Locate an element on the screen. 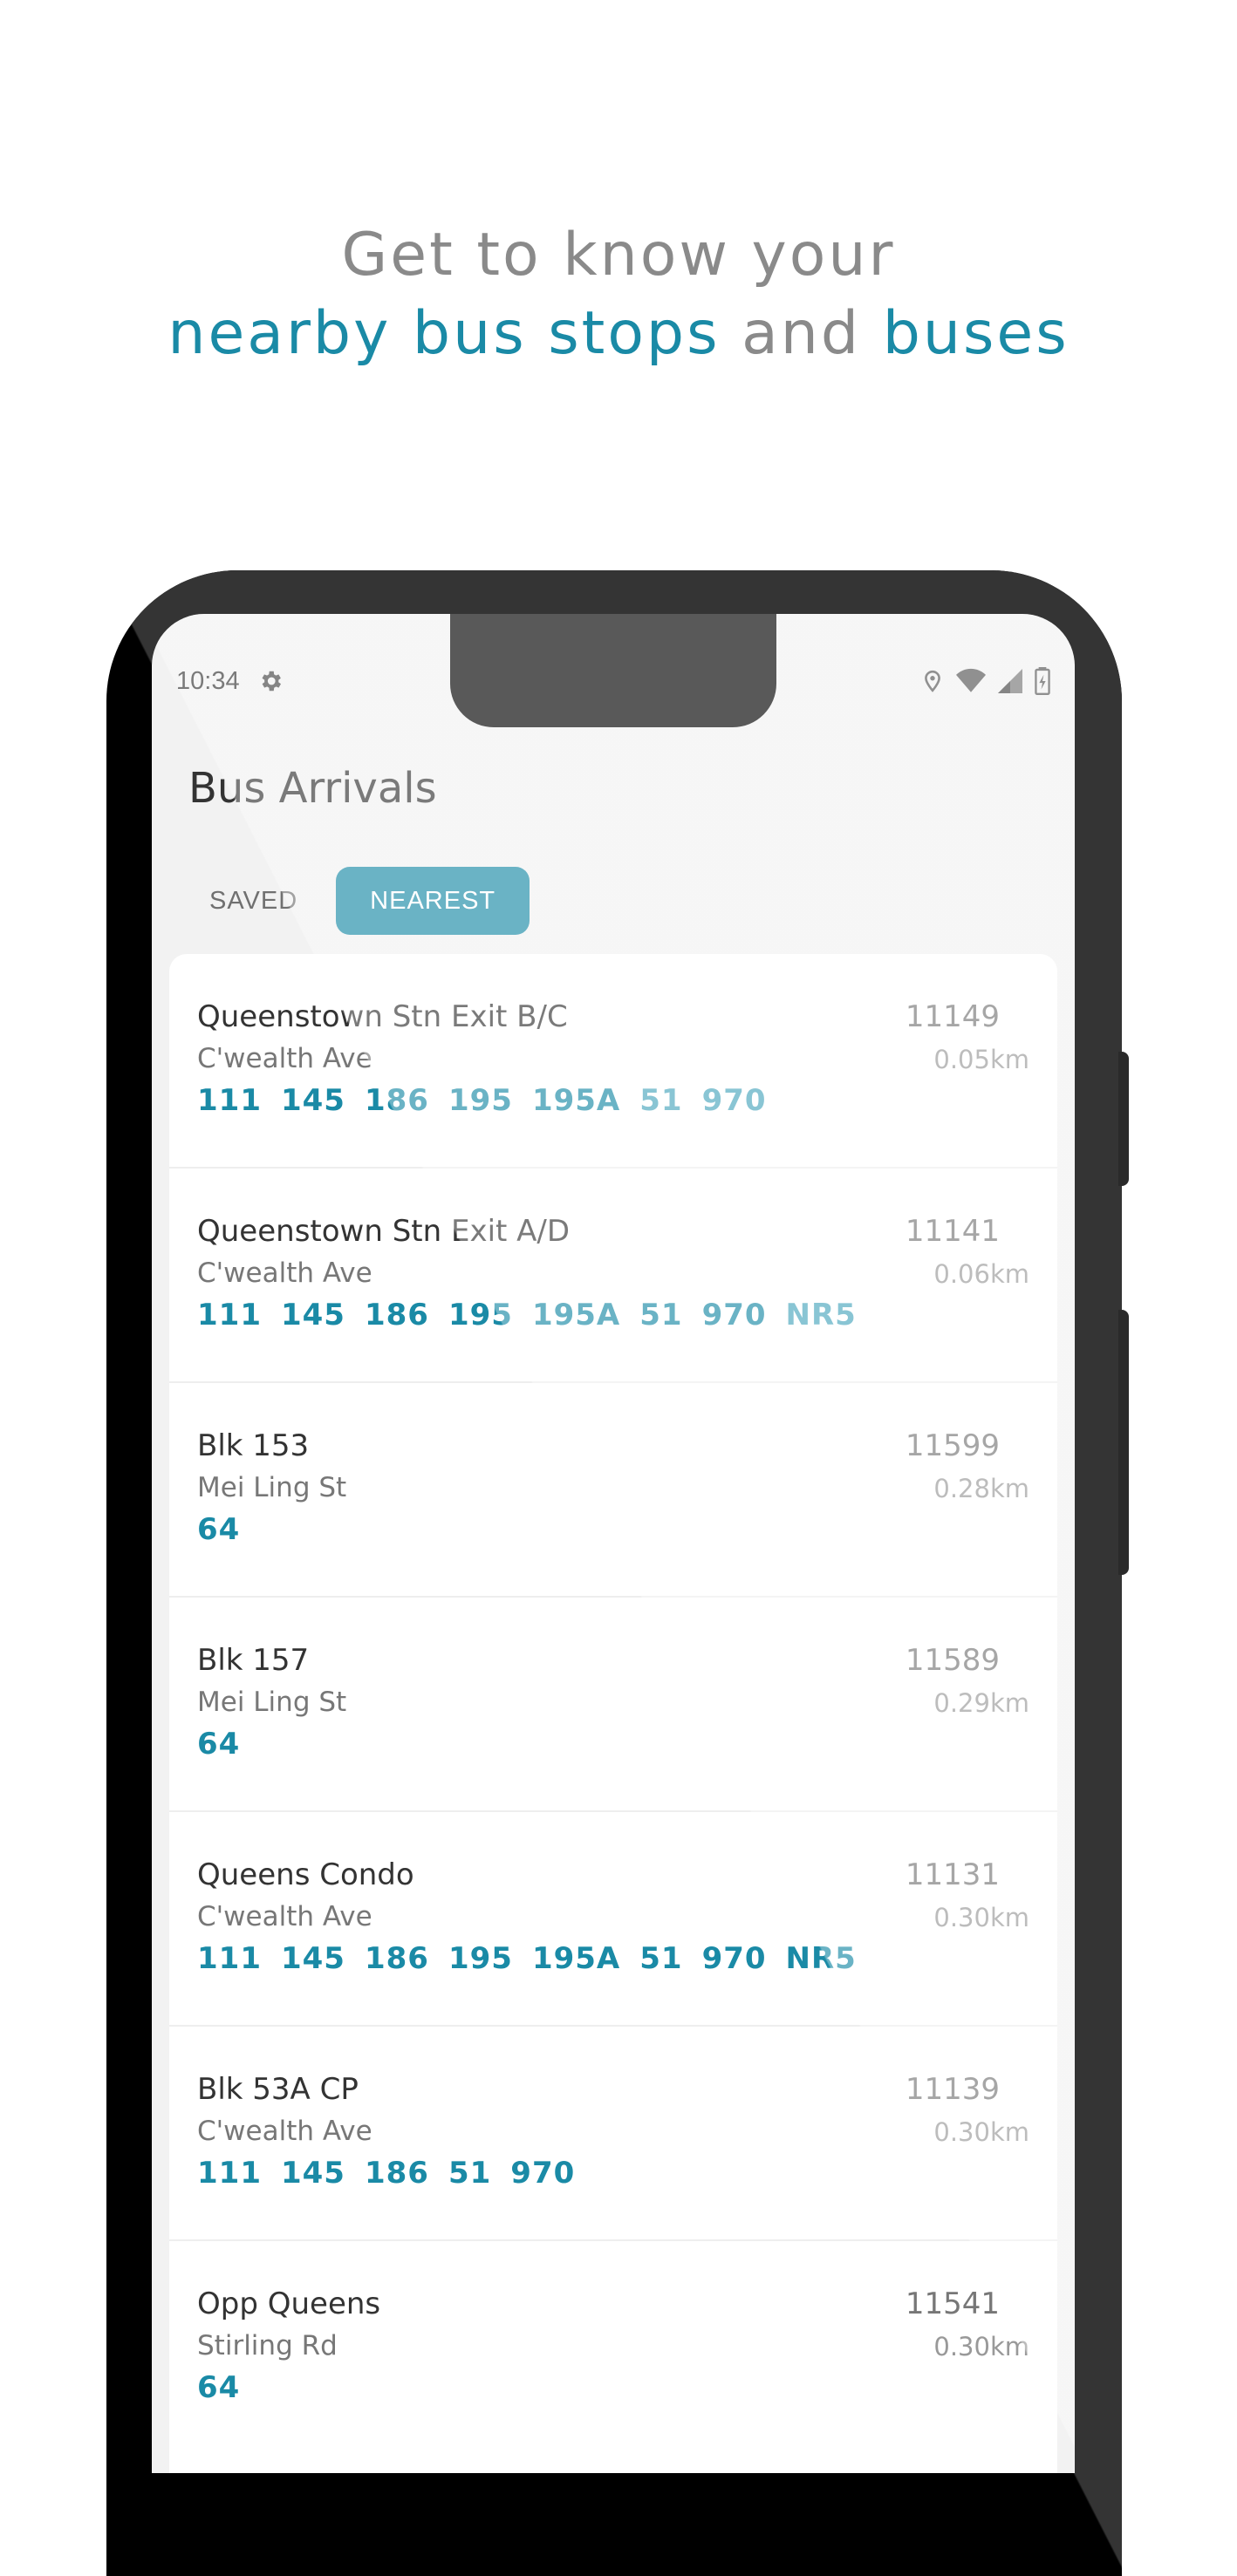 This screenshot has width=1237, height=2576. headline-line1: Get to know your is located at coordinates (619, 256).